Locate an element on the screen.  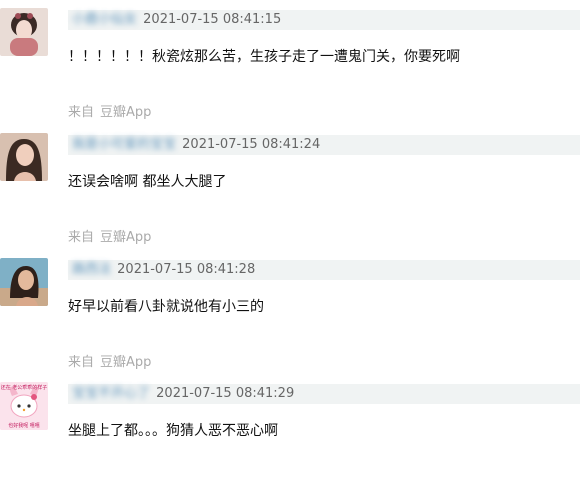
comment-meta: 宝宝不开心了 2021-07-15 08:41:29 is located at coordinates (324, 394).